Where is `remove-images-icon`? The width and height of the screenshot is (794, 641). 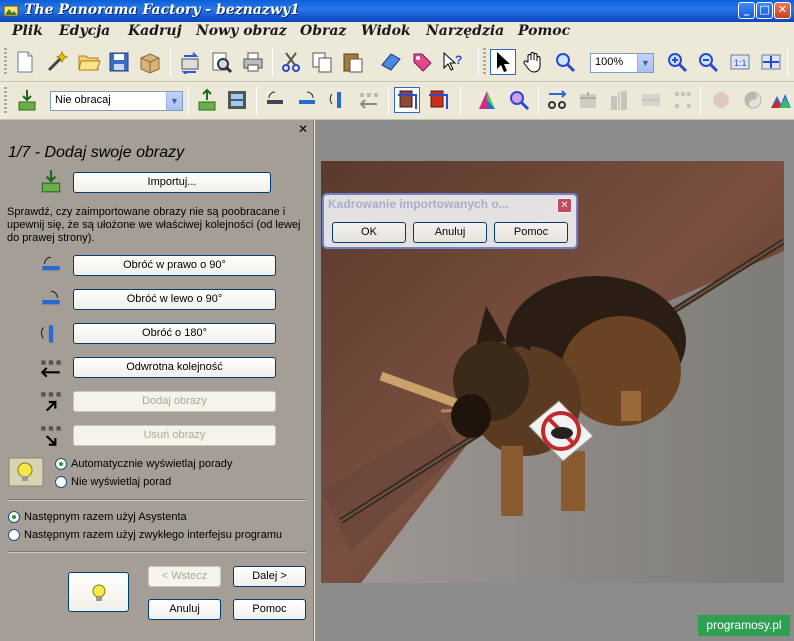 remove-images-icon is located at coordinates (51, 436).